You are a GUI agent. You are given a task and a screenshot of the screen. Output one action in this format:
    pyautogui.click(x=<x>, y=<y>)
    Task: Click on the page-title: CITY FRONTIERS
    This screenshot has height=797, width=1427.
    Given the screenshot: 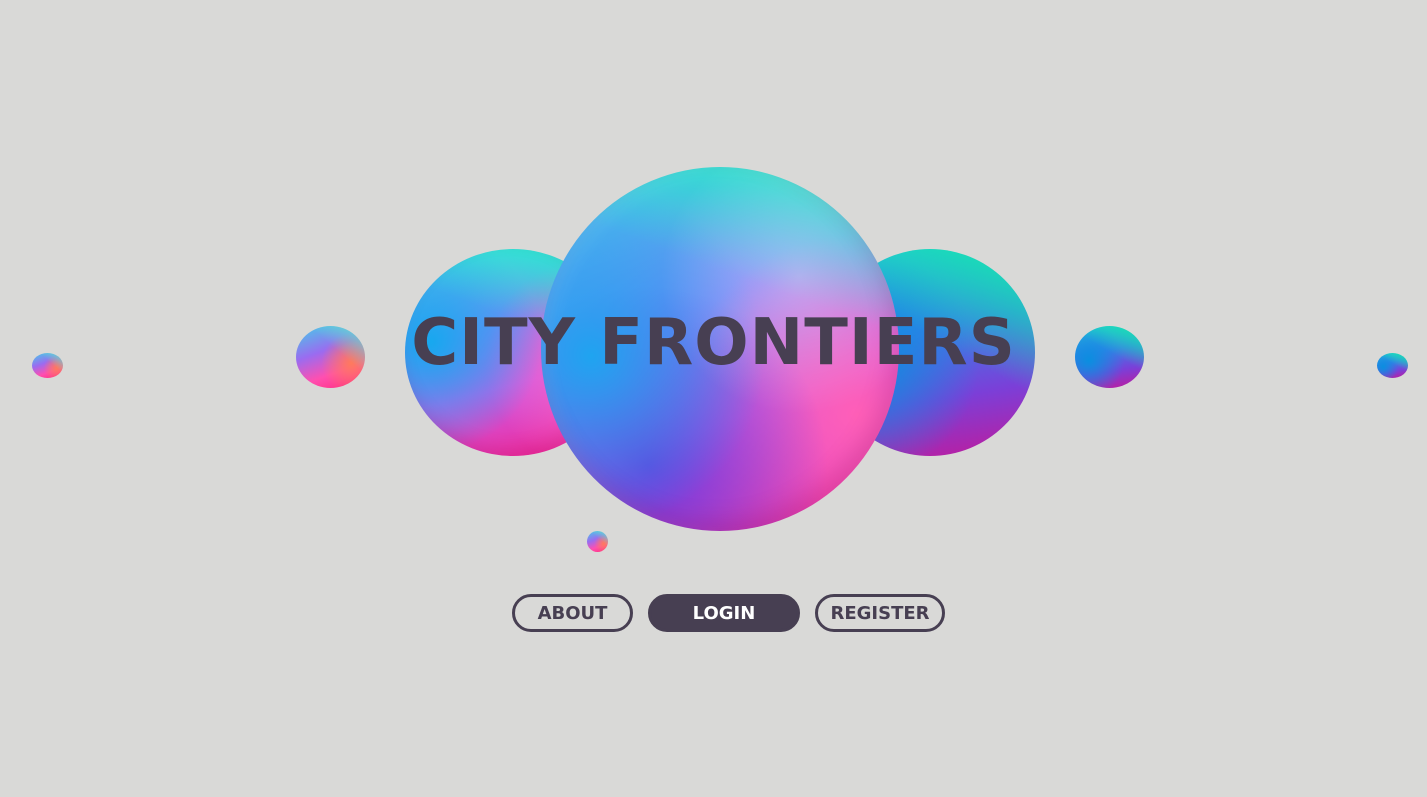 What is the action you would take?
    pyautogui.click(x=713, y=343)
    